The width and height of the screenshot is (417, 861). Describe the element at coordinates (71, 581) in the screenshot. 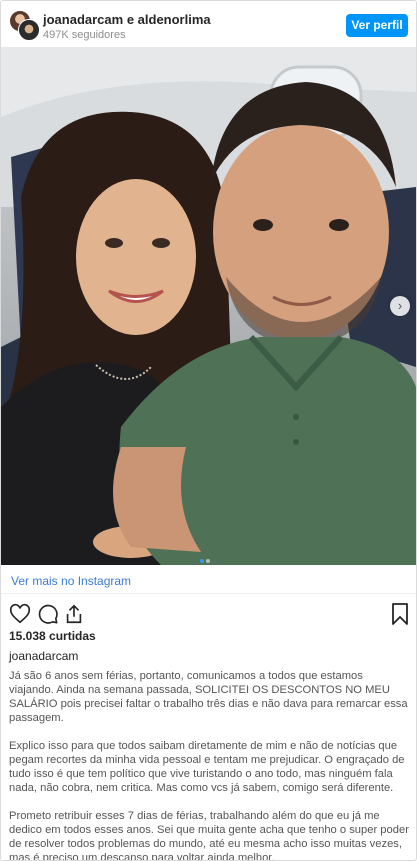

I see `view-more-on-instagram-link: Ver mais no Instagram` at that location.